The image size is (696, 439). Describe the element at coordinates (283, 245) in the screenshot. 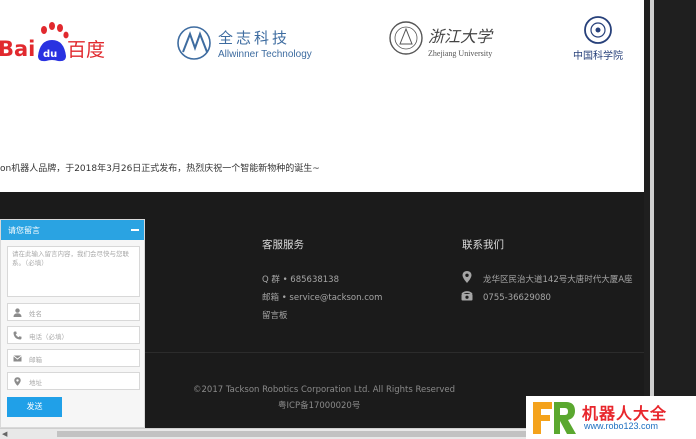

I see `service-title: 客服服务` at that location.